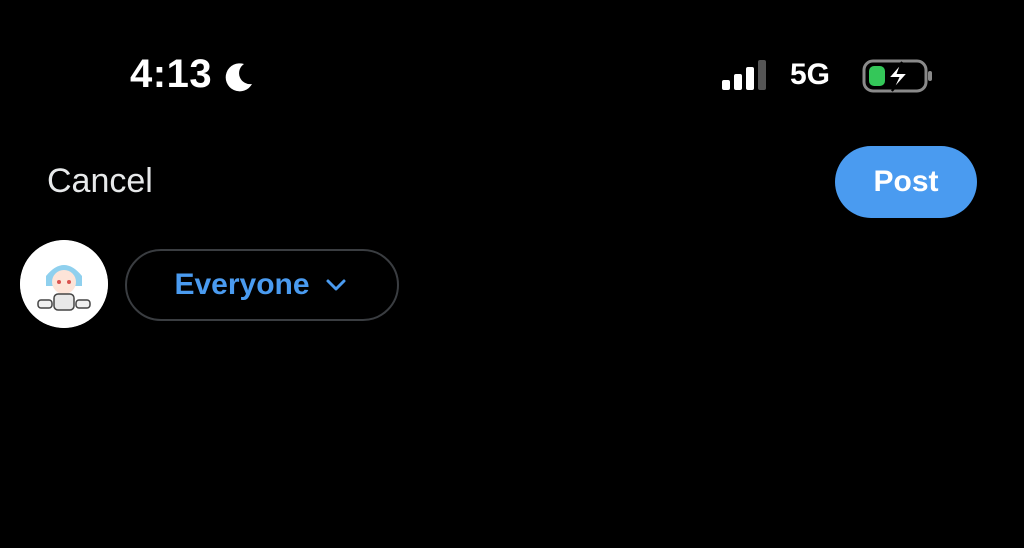  Describe the element at coordinates (238, 77) in the screenshot. I see `moon-icon` at that location.